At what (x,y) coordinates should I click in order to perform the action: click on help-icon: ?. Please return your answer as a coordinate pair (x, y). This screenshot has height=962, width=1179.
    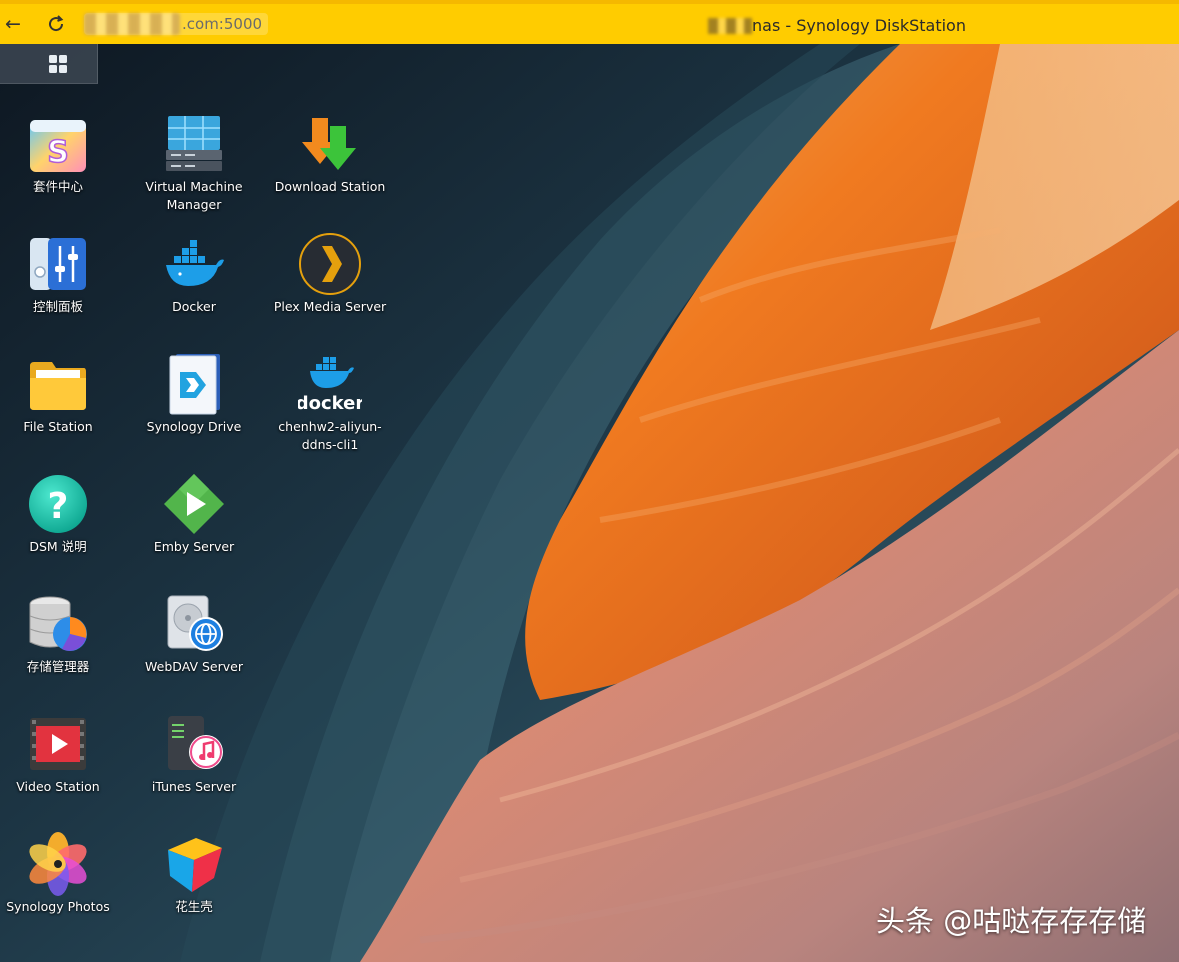
    Looking at the image, I should click on (58, 504).